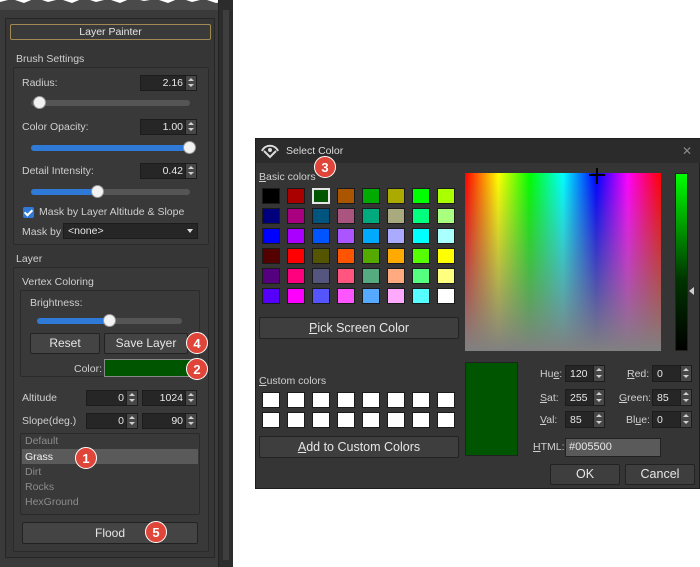 This screenshot has height=567, width=700. What do you see at coordinates (613, 447) in the screenshot?
I see `html-input: #005500` at bounding box center [613, 447].